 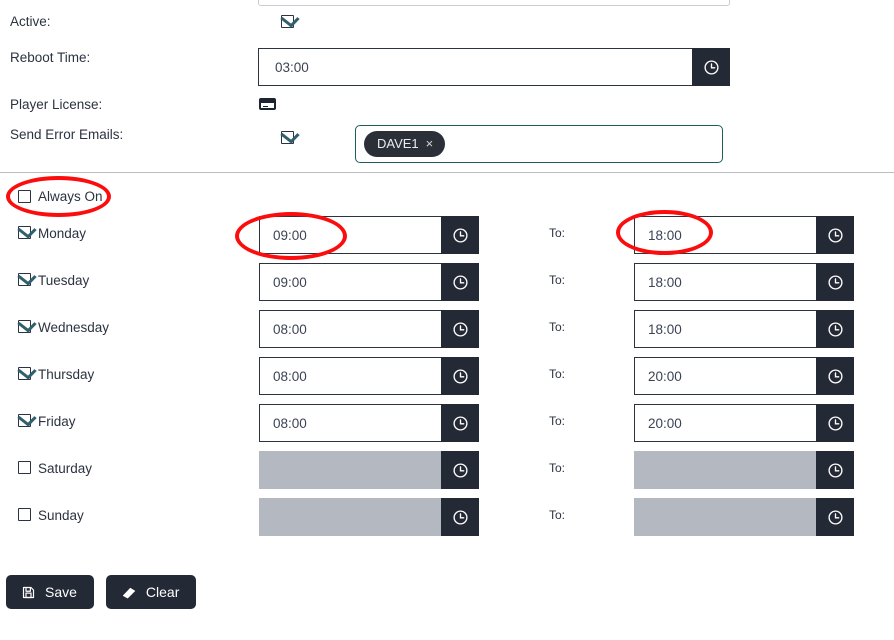 What do you see at coordinates (430, 143) in the screenshot?
I see `remove-tag-icon: ×` at bounding box center [430, 143].